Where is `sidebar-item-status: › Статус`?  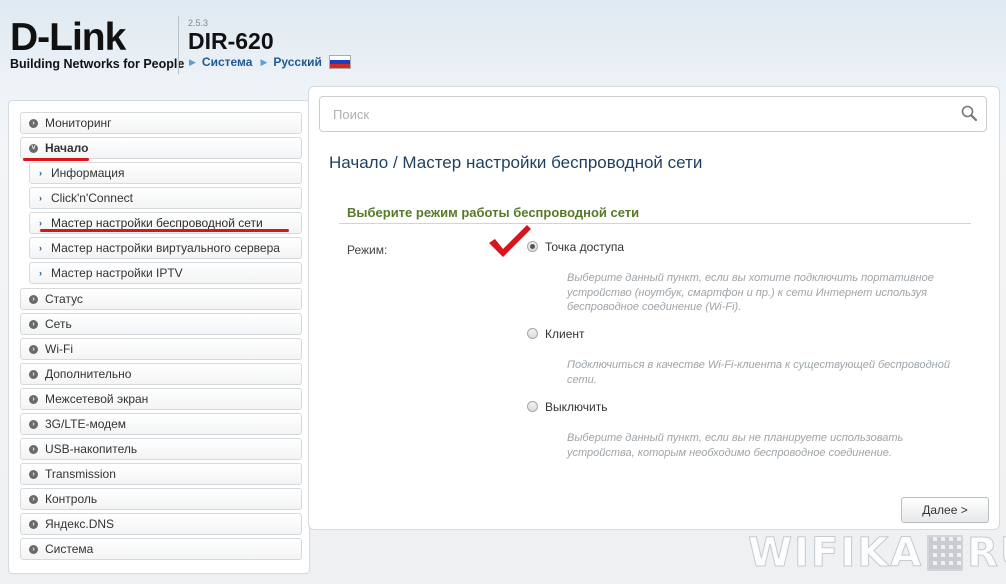
sidebar-item-status: › Статус is located at coordinates (161, 299).